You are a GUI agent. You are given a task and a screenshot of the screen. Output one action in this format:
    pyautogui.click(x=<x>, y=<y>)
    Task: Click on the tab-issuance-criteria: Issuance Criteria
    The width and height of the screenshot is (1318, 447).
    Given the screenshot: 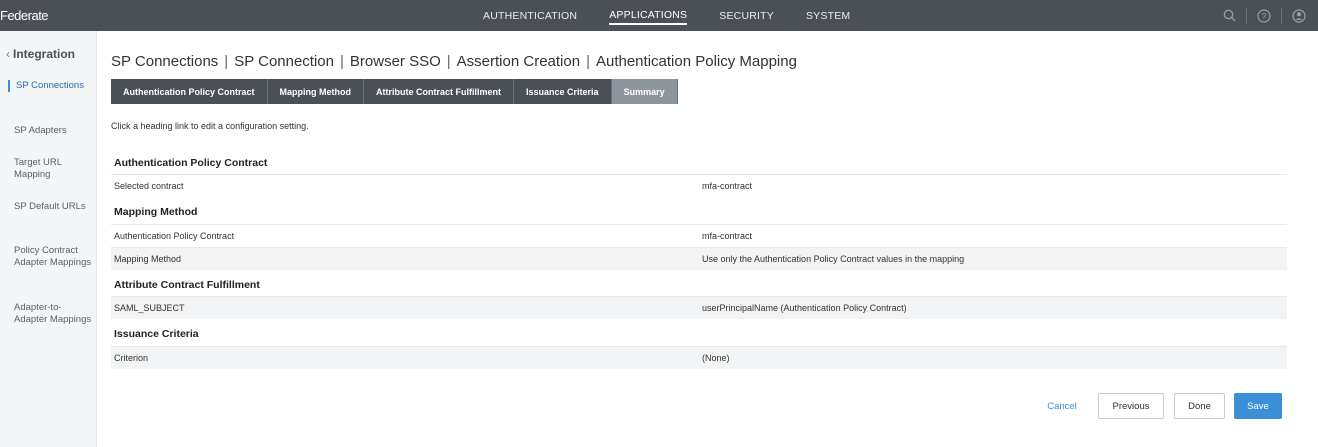 What is the action you would take?
    pyautogui.click(x=563, y=91)
    